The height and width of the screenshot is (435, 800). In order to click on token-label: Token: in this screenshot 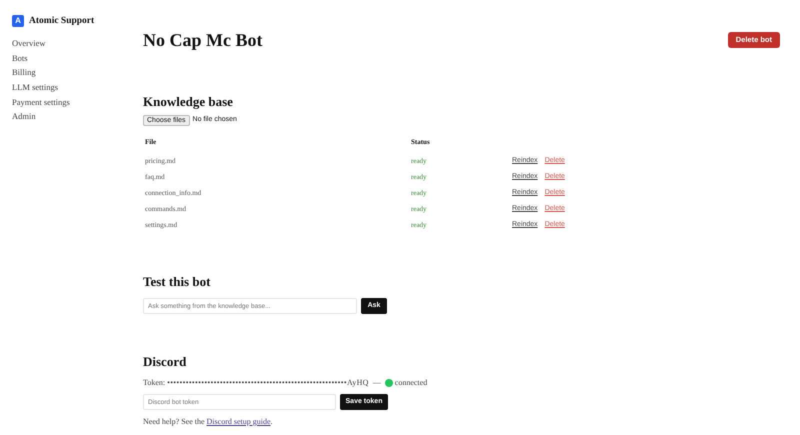, I will do `click(154, 383)`.